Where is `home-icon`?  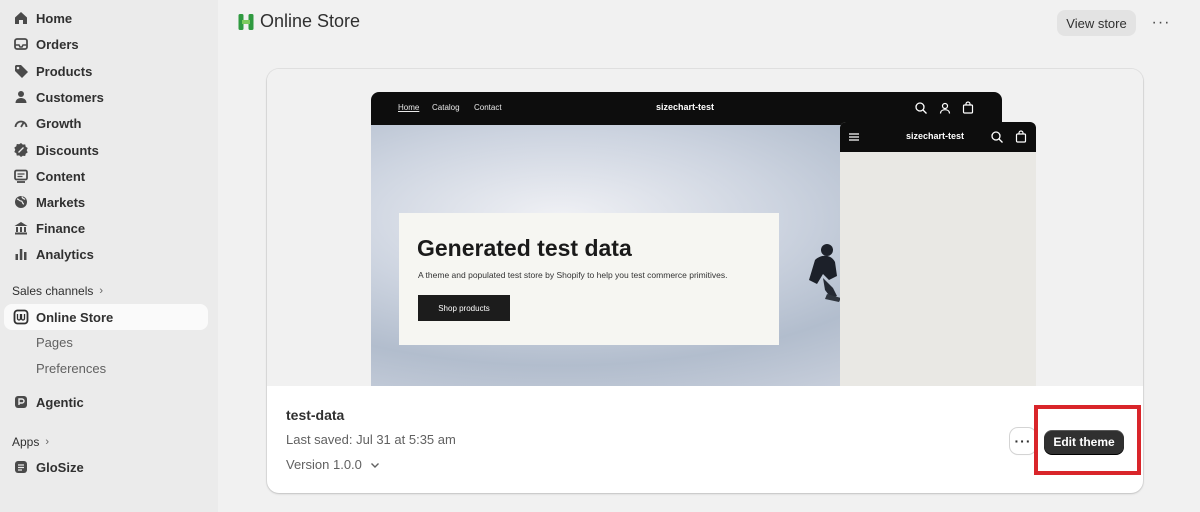 home-icon is located at coordinates (21, 18).